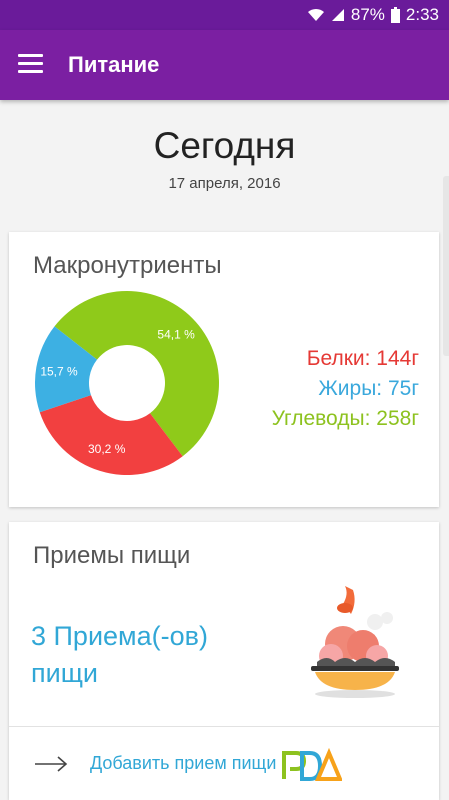  Describe the element at coordinates (362, 358) in the screenshot. I see `legend-protein: Белки: 144г` at that location.